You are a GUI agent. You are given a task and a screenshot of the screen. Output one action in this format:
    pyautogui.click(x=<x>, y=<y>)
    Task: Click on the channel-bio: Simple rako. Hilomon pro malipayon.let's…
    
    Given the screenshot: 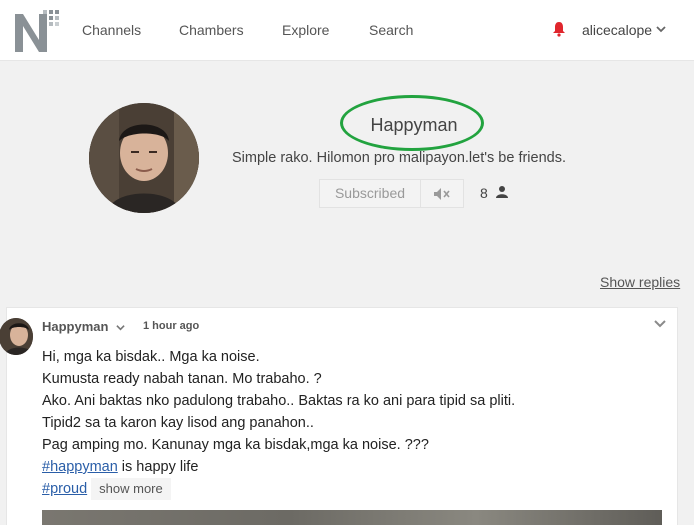 What is the action you would take?
    pyautogui.click(x=399, y=158)
    